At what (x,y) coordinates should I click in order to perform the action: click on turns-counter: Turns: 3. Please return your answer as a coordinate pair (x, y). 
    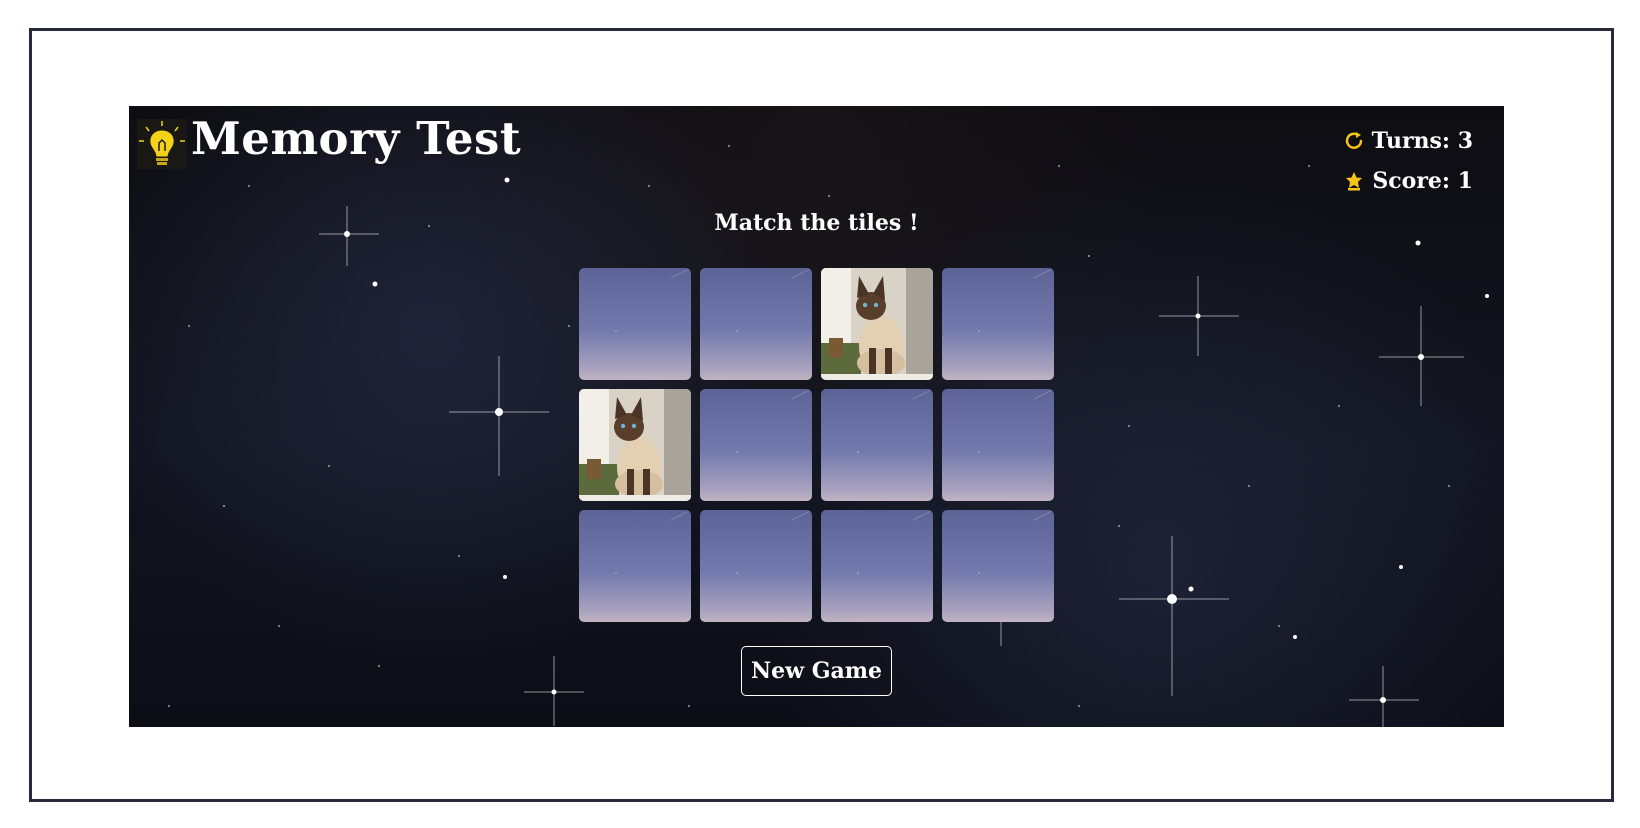
    Looking at the image, I should click on (1407, 141).